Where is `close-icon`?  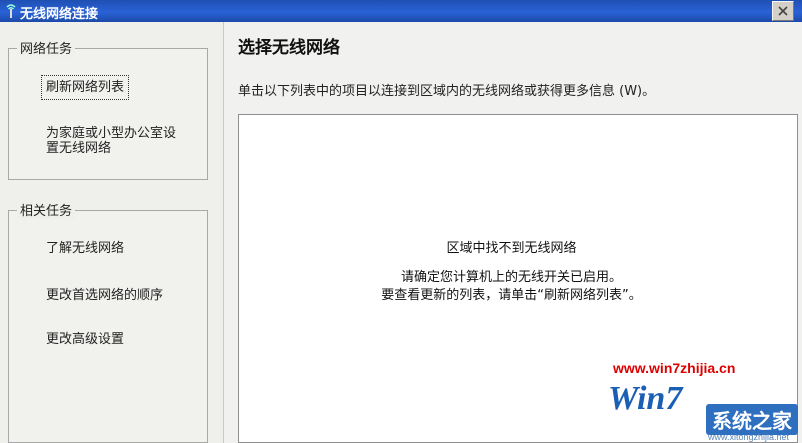 close-icon is located at coordinates (783, 11).